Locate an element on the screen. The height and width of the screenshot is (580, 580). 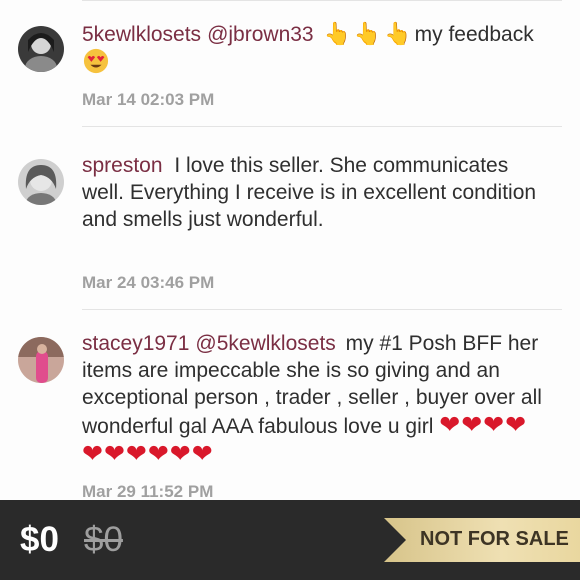
comment-text: 5kewlklosets @jbrown33 👆👆👆my feedback is located at coordinates (311, 48).